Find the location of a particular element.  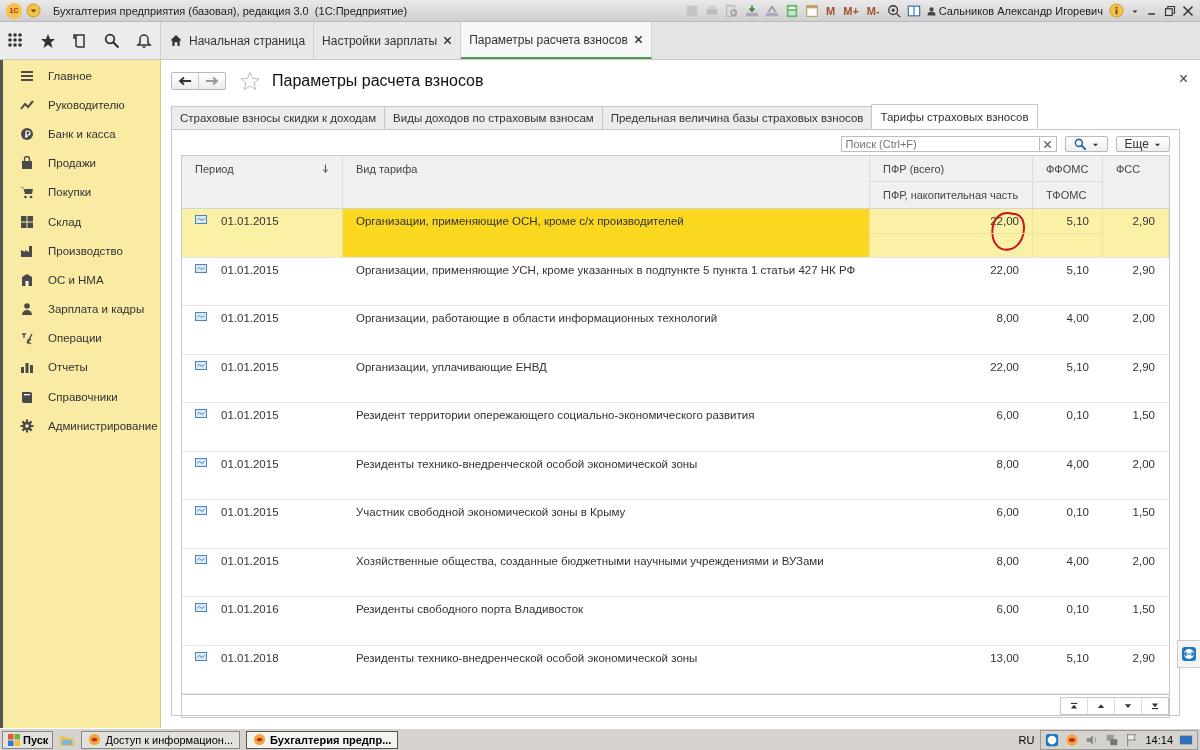

network-icon is located at coordinates (1112, 739).